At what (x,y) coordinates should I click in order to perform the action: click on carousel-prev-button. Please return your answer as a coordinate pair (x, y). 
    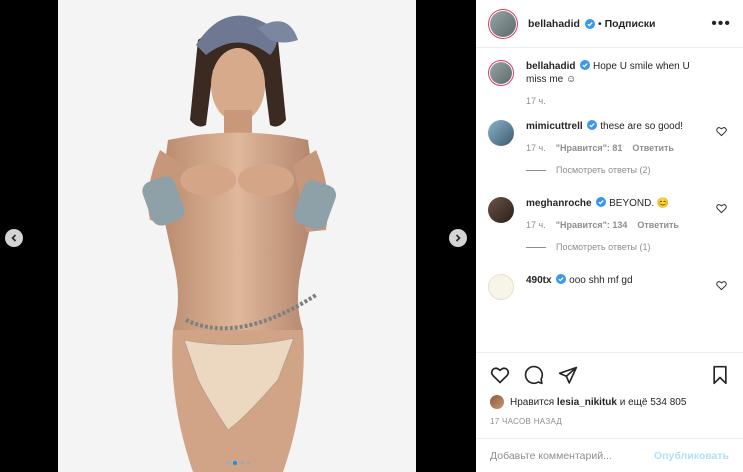
    Looking at the image, I should click on (14, 238).